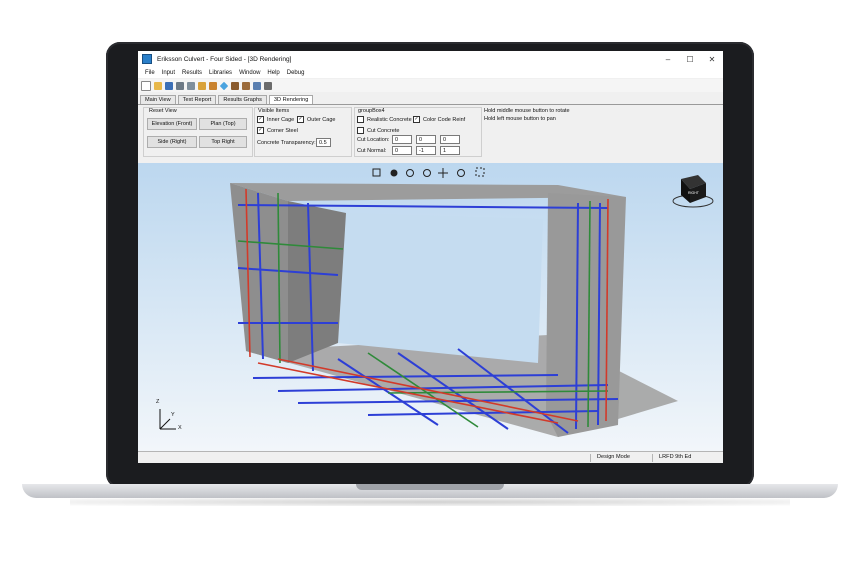  What do you see at coordinates (147, 59) in the screenshot?
I see `app-icon` at bounding box center [147, 59].